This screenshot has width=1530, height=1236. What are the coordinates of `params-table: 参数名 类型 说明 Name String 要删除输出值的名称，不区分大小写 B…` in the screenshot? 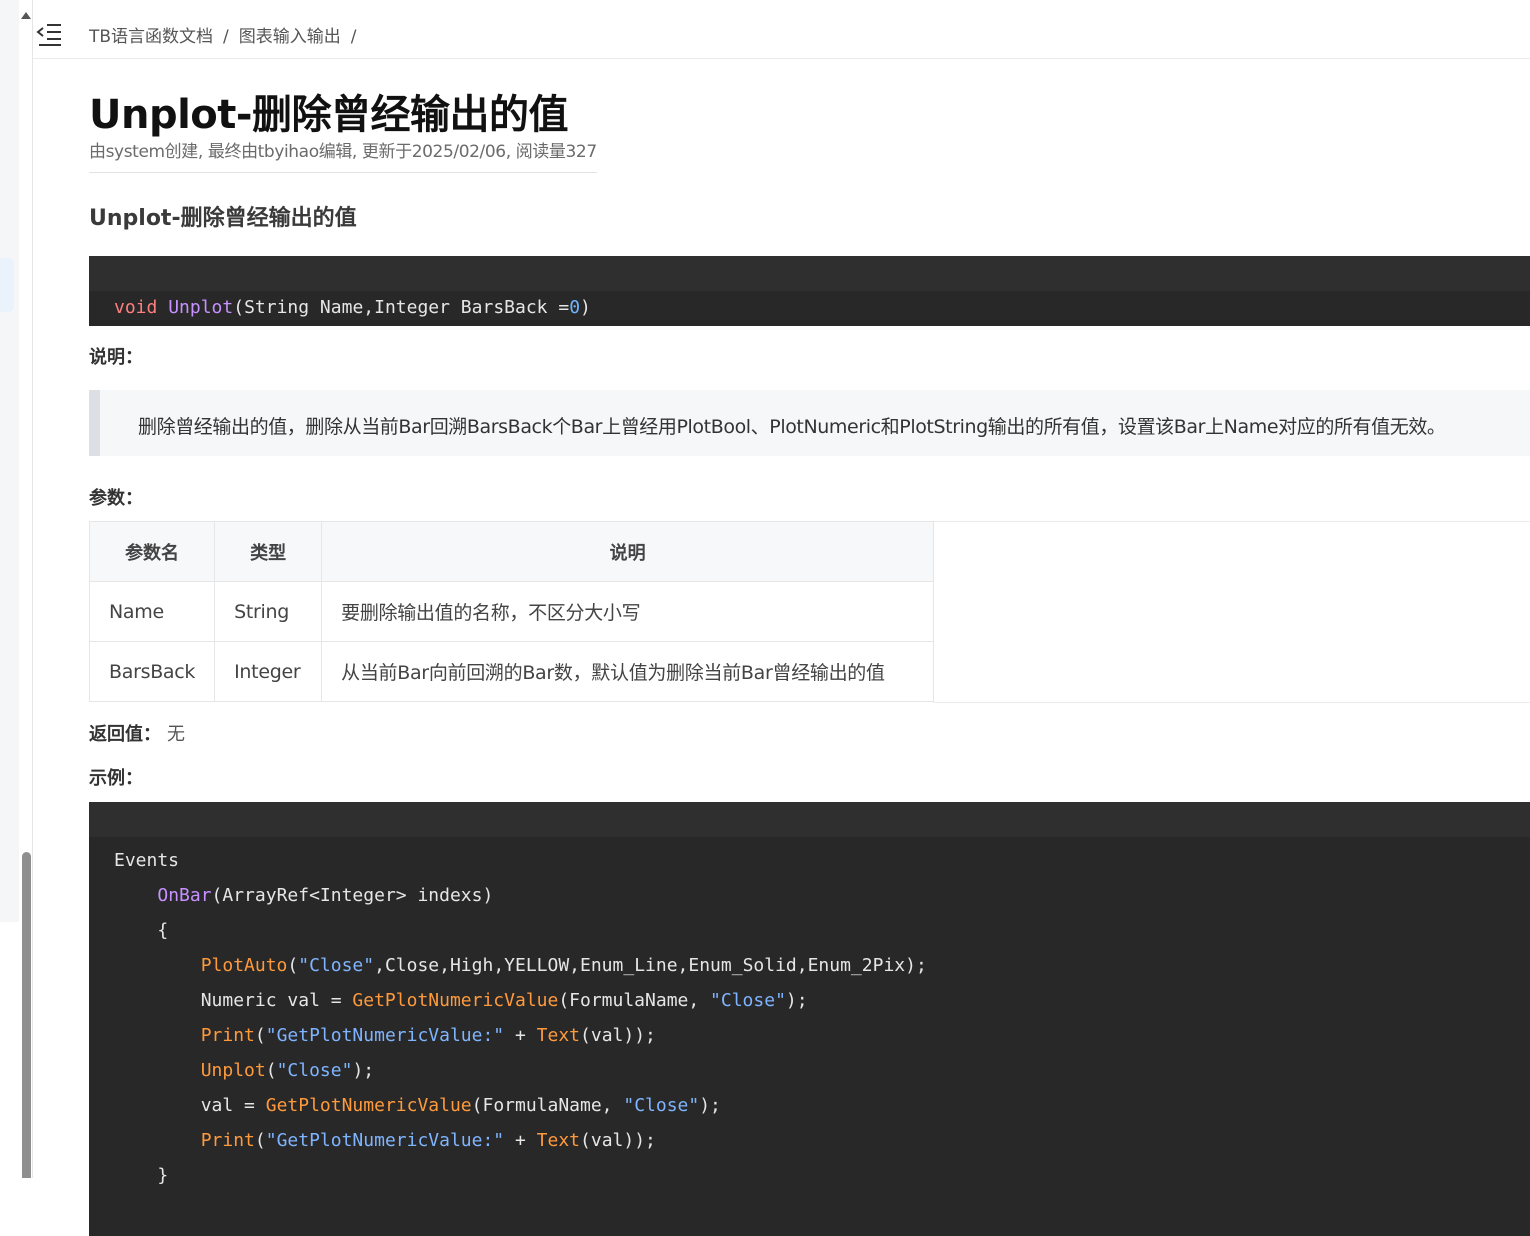 It's located at (511, 611).